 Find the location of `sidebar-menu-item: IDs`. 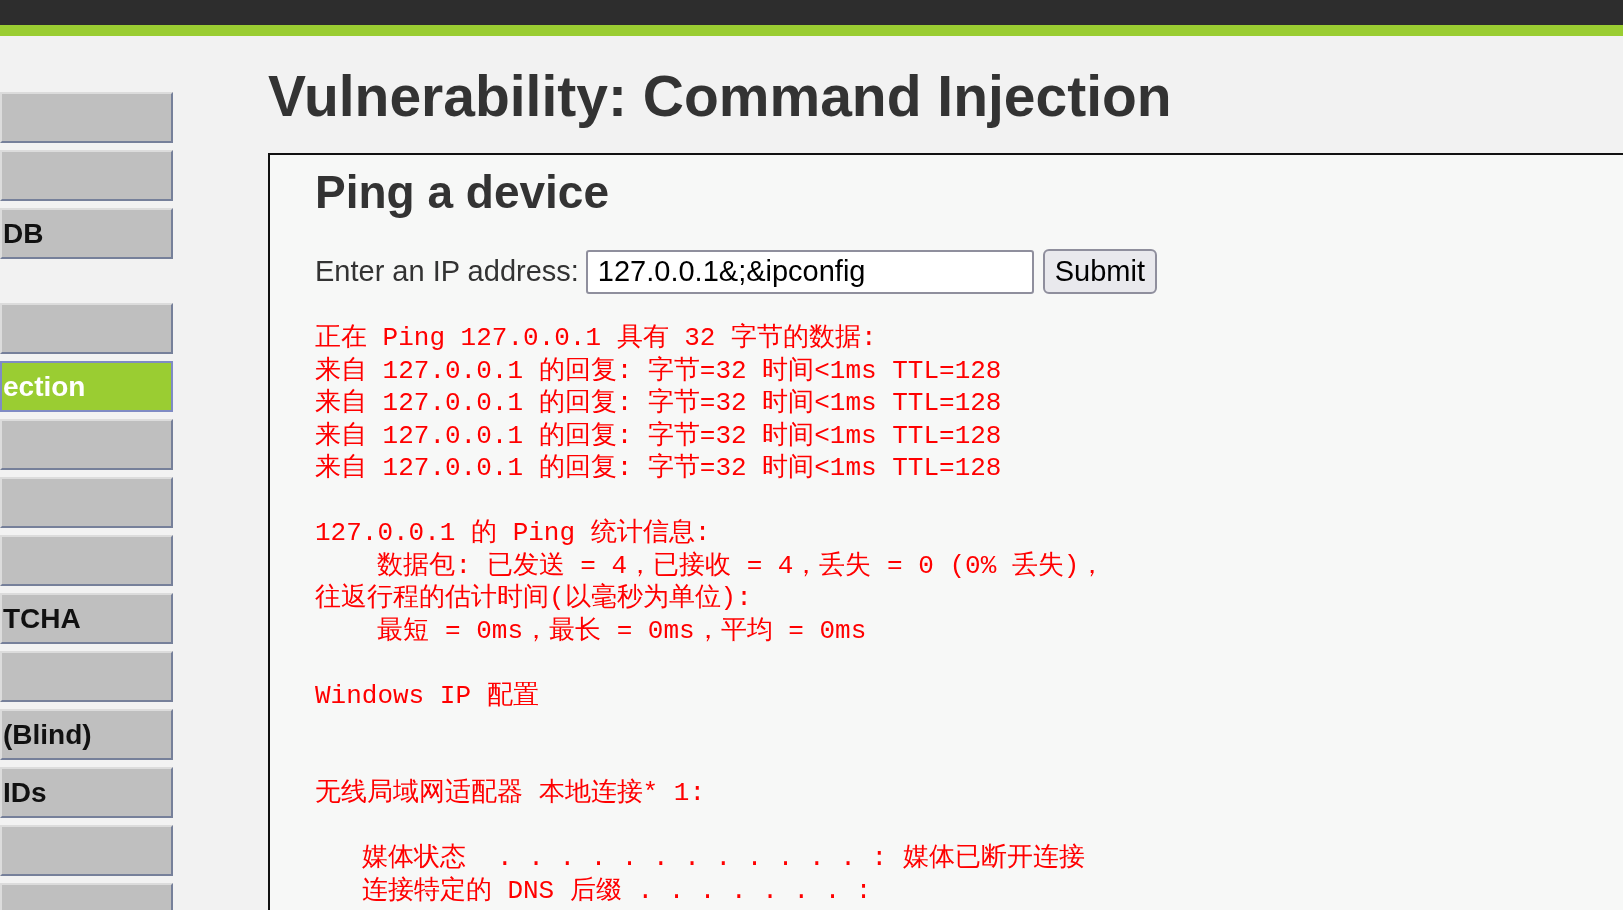

sidebar-menu-item: IDs is located at coordinates (86, 792).